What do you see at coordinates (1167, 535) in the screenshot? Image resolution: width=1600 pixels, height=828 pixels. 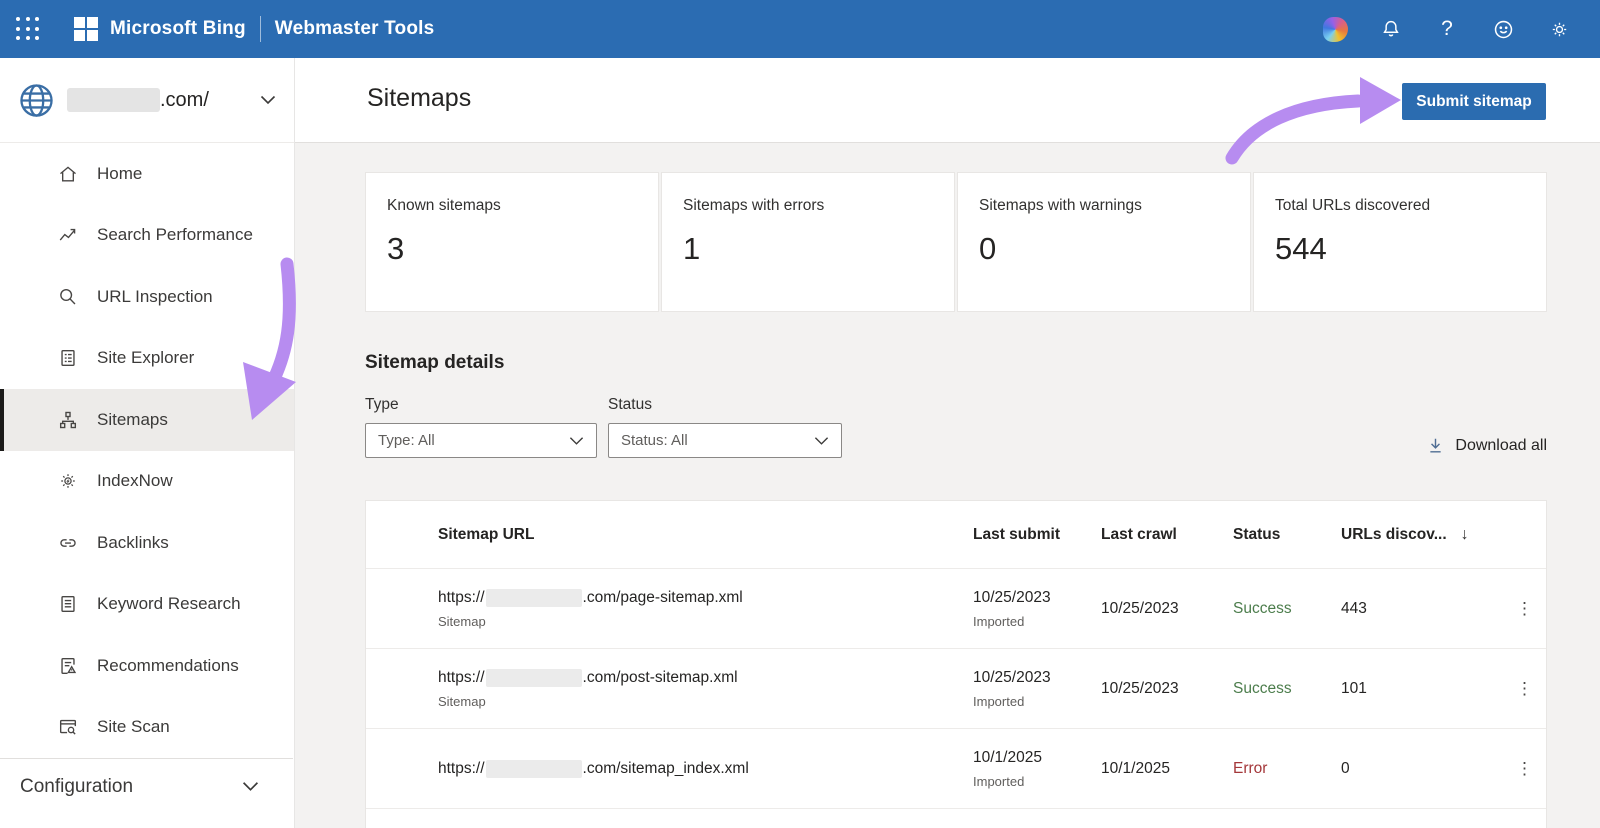 I see `col-last-crawl: Last crawl` at bounding box center [1167, 535].